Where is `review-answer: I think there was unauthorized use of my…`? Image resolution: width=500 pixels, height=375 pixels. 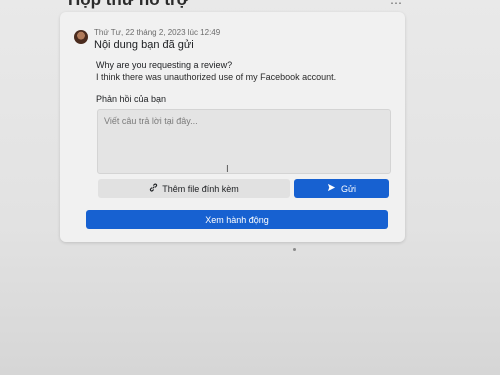
review-answer: I think there was unauthorized use of my… is located at coordinates (216, 77).